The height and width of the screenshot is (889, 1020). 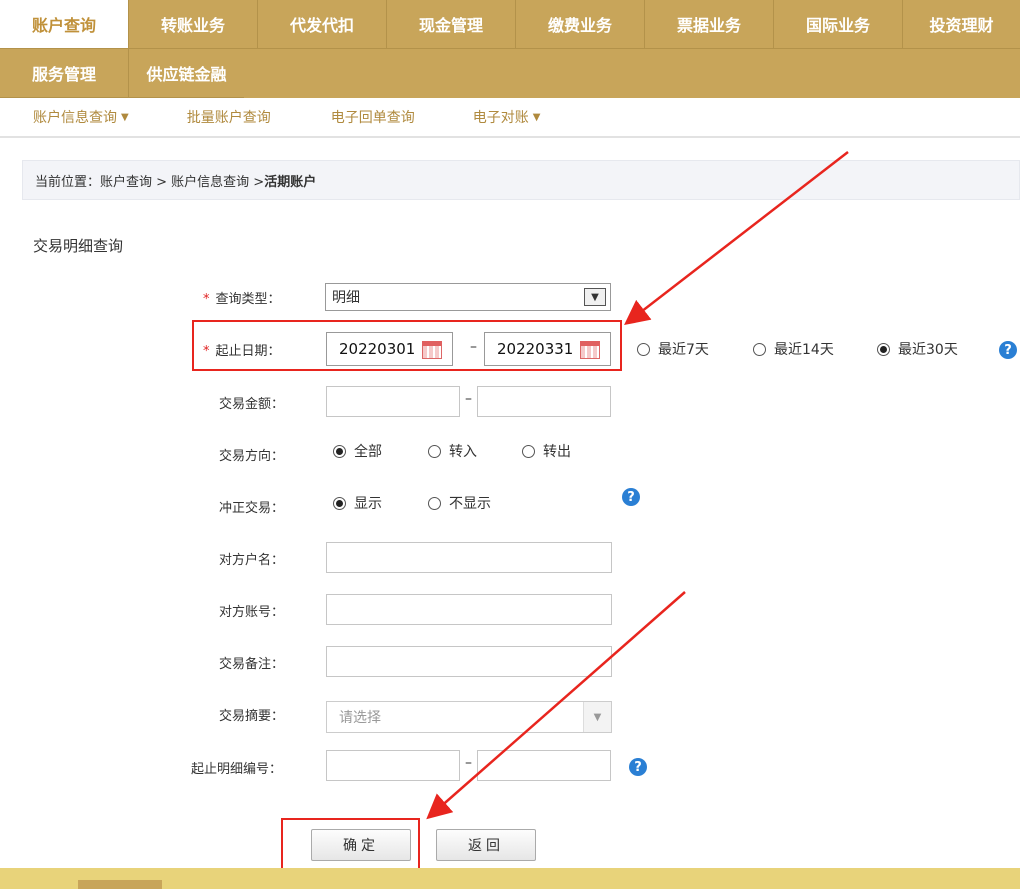 I want to click on subnav-e-reconcile-label: 电子对账, so click(x=500, y=118).